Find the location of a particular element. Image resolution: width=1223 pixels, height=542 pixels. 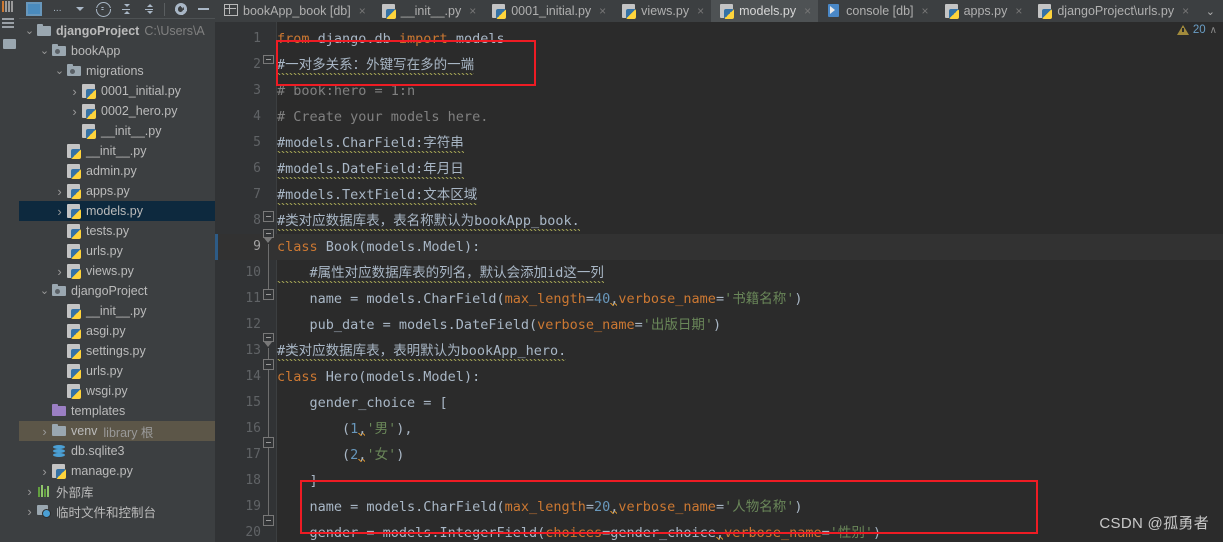

settings-button is located at coordinates (180, 9).